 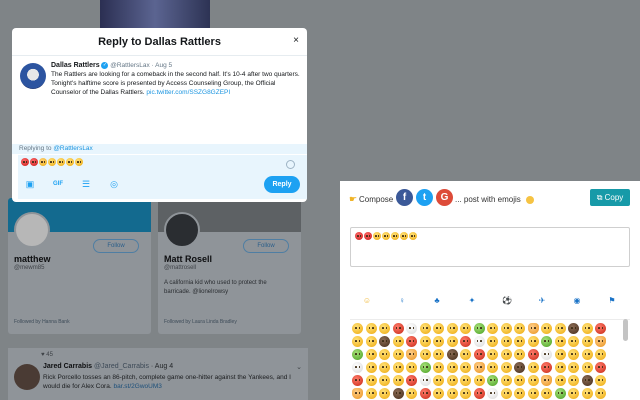 I want to click on tweet-author: Dallas Rattlers, so click(x=75, y=65).